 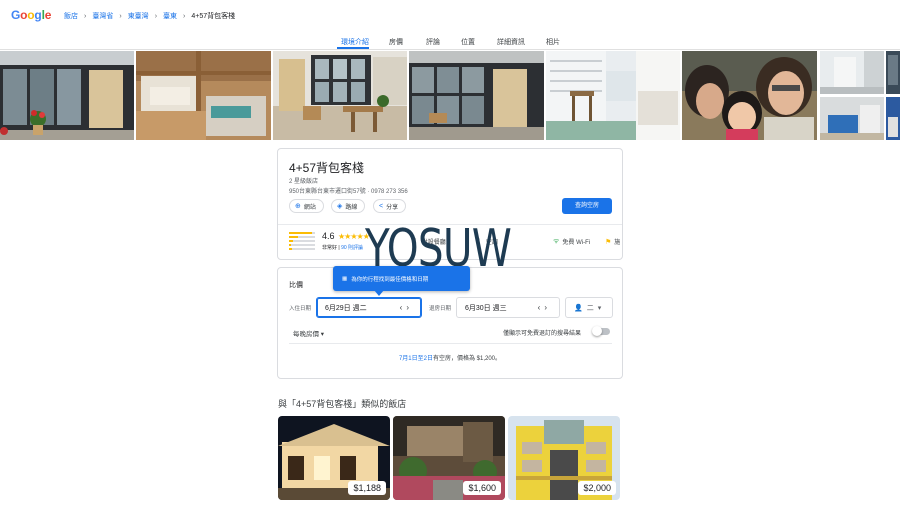 What do you see at coordinates (576, 243) in the screenshot?
I see `amenity-label: 免費 Wi-Fi` at bounding box center [576, 243].